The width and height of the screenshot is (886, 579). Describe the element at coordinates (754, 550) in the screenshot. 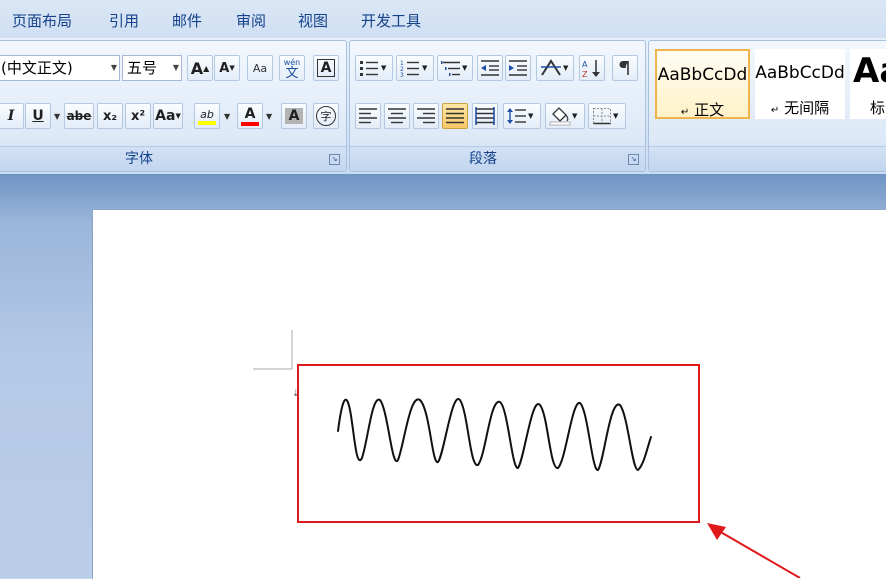

I see `annotation-red-arrow` at that location.